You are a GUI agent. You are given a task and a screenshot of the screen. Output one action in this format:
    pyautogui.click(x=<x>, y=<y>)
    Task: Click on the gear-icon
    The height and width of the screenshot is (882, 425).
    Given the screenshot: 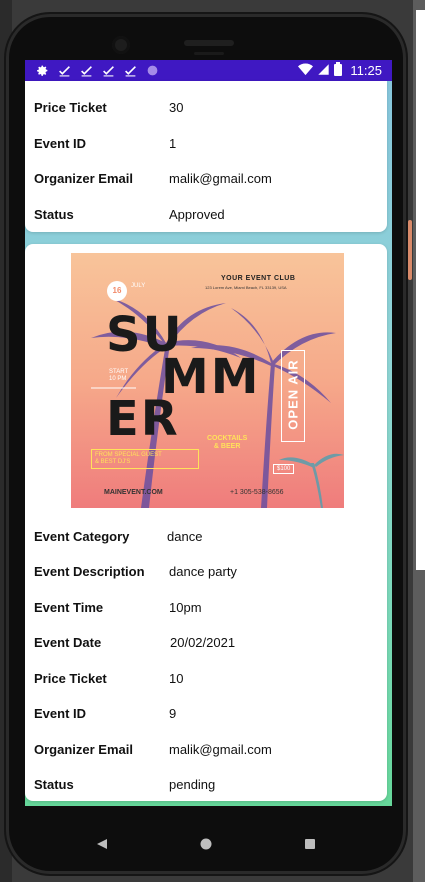 What is the action you would take?
    pyautogui.click(x=42, y=70)
    